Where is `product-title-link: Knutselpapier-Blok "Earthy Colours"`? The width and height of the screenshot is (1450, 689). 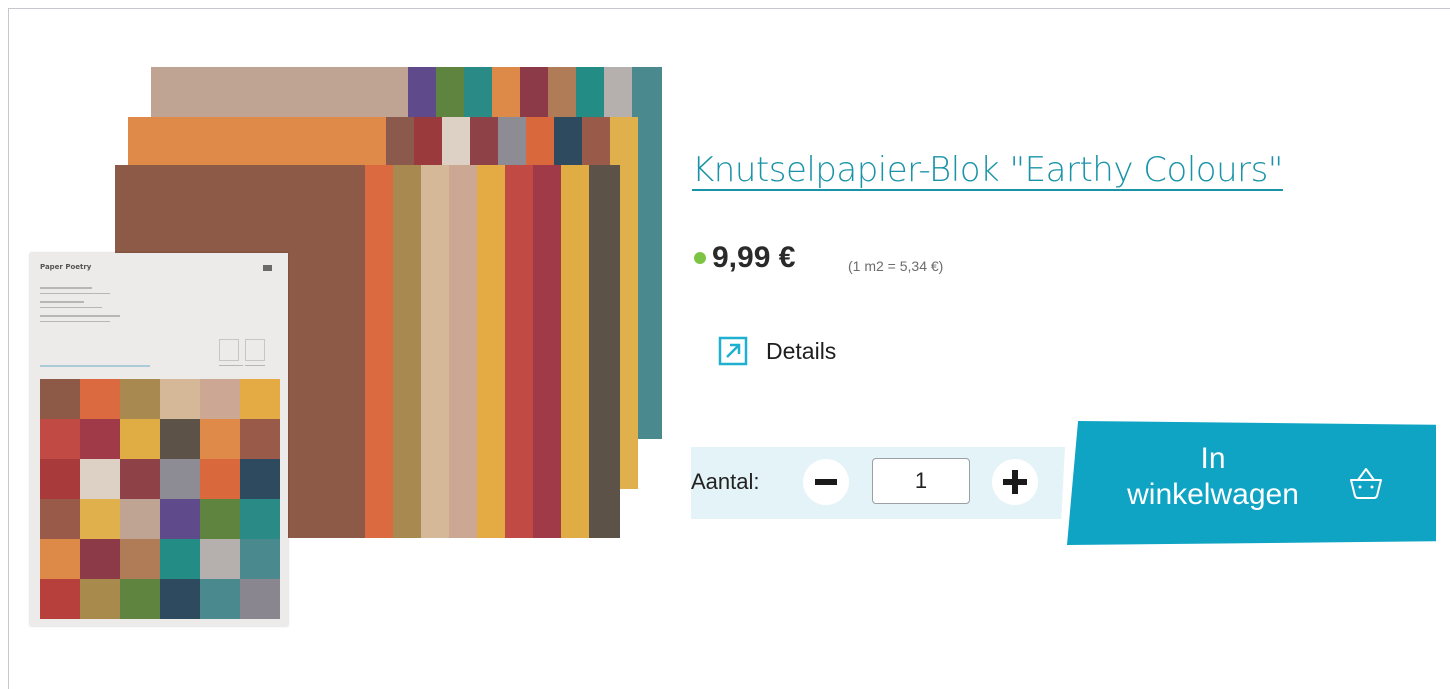
product-title-link: Knutselpapier-Blok "Earthy Colours" is located at coordinates (987, 170).